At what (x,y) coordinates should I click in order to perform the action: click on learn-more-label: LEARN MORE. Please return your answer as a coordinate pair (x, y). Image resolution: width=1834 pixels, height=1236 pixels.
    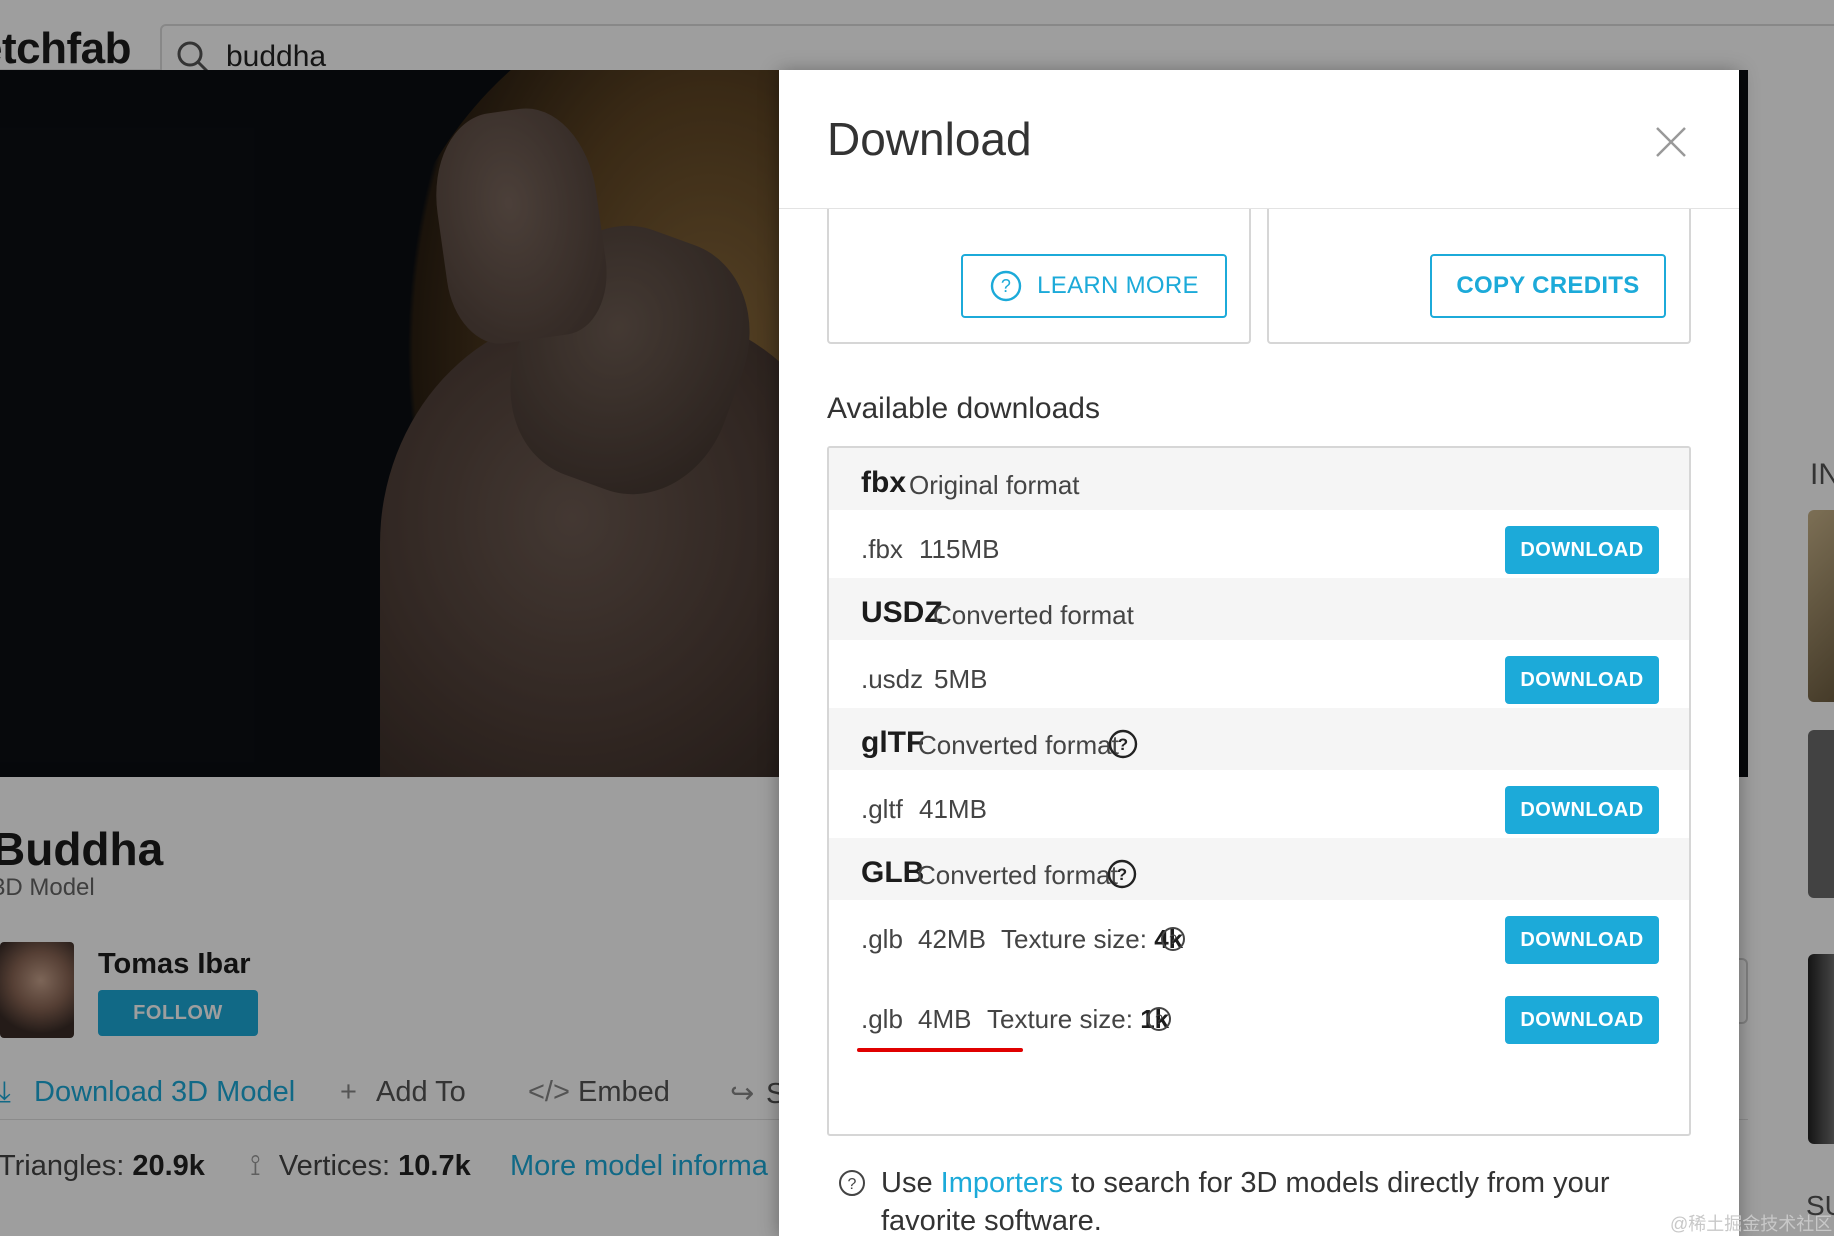
    Looking at the image, I should click on (1118, 285).